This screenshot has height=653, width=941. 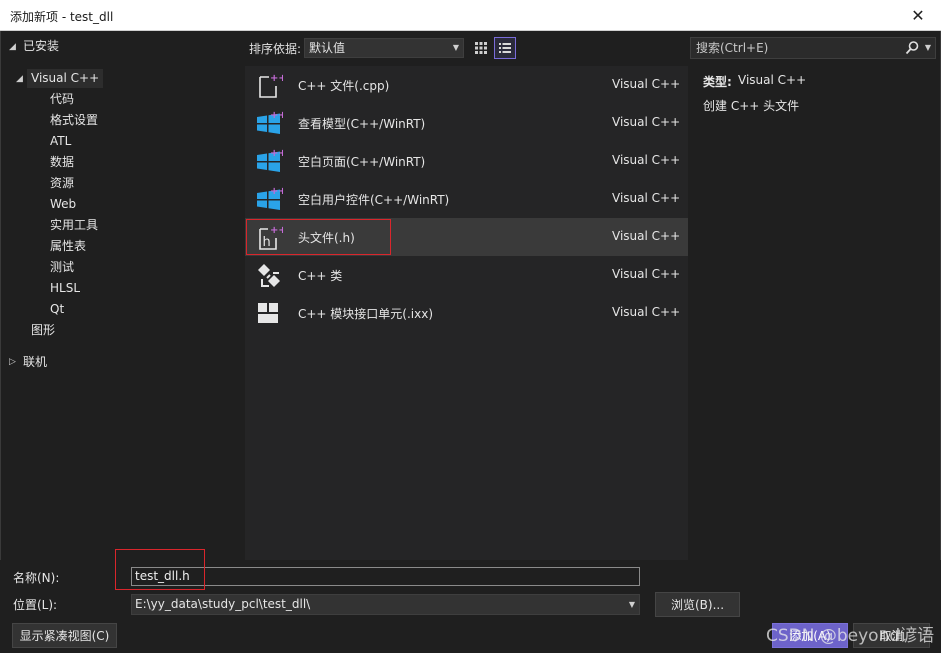 What do you see at coordinates (267, 242) in the screenshot?
I see `svg-text: h` at bounding box center [267, 242].